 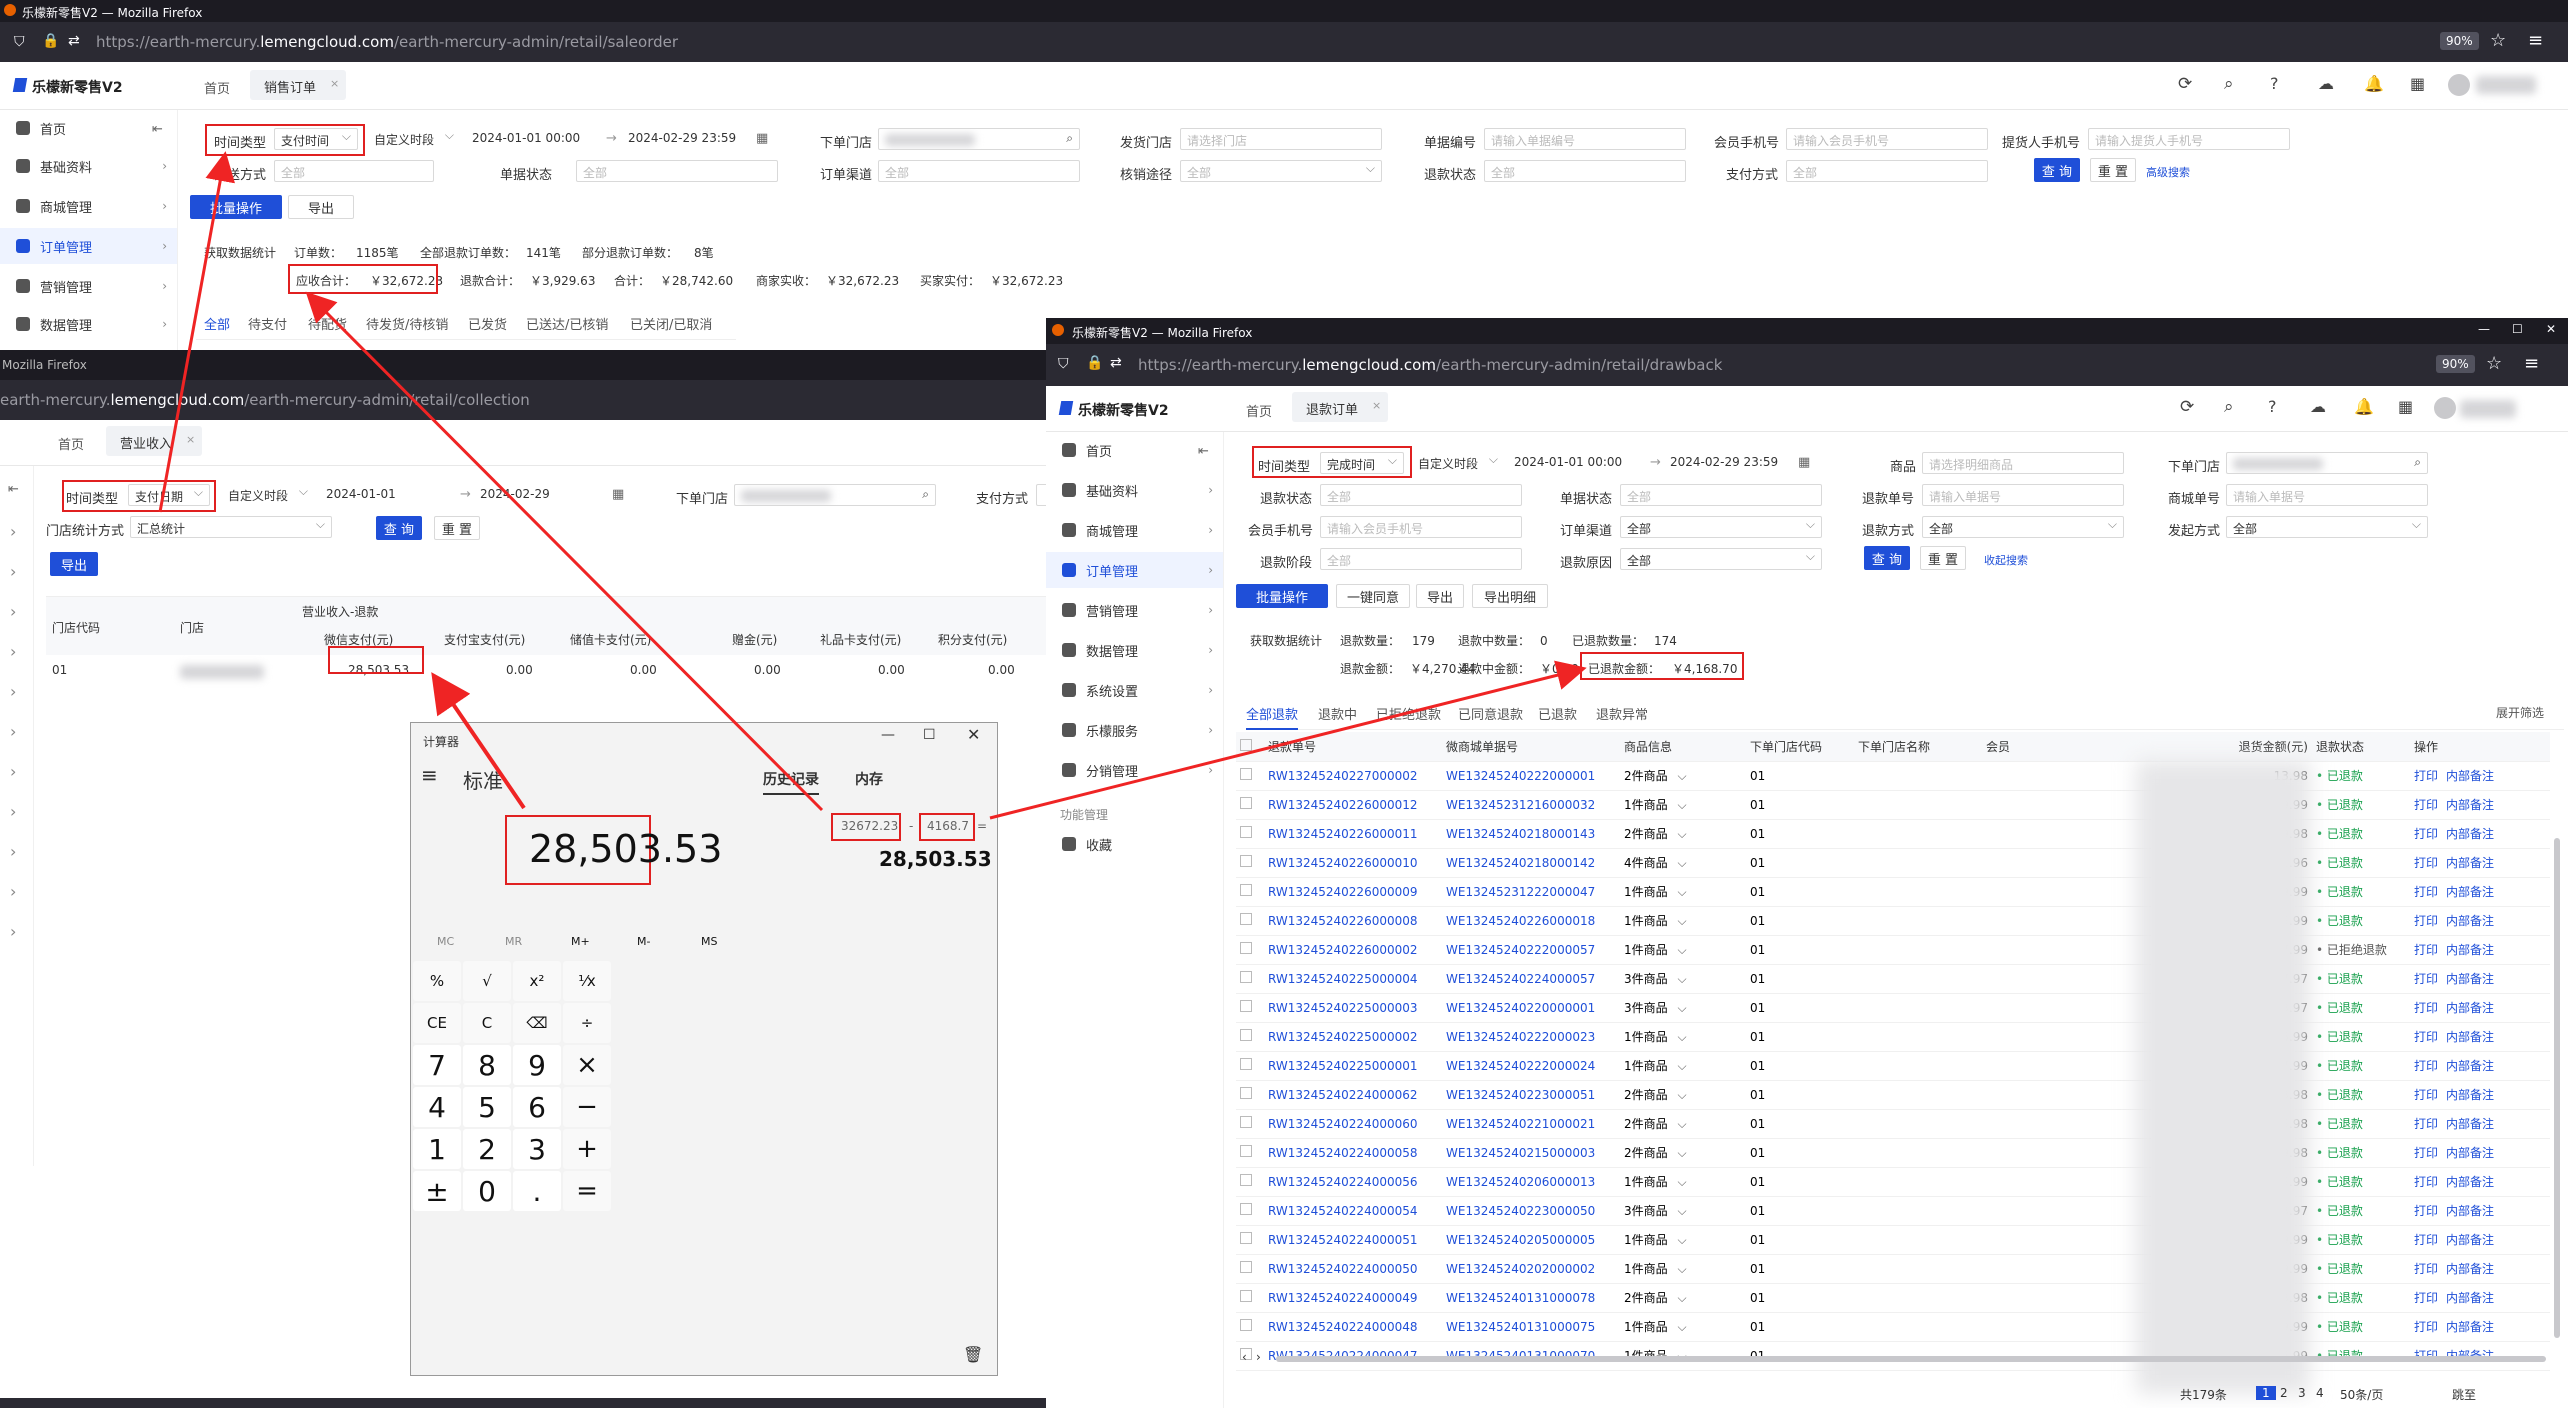 I want to click on status-tab: 全部, so click(x=217, y=323).